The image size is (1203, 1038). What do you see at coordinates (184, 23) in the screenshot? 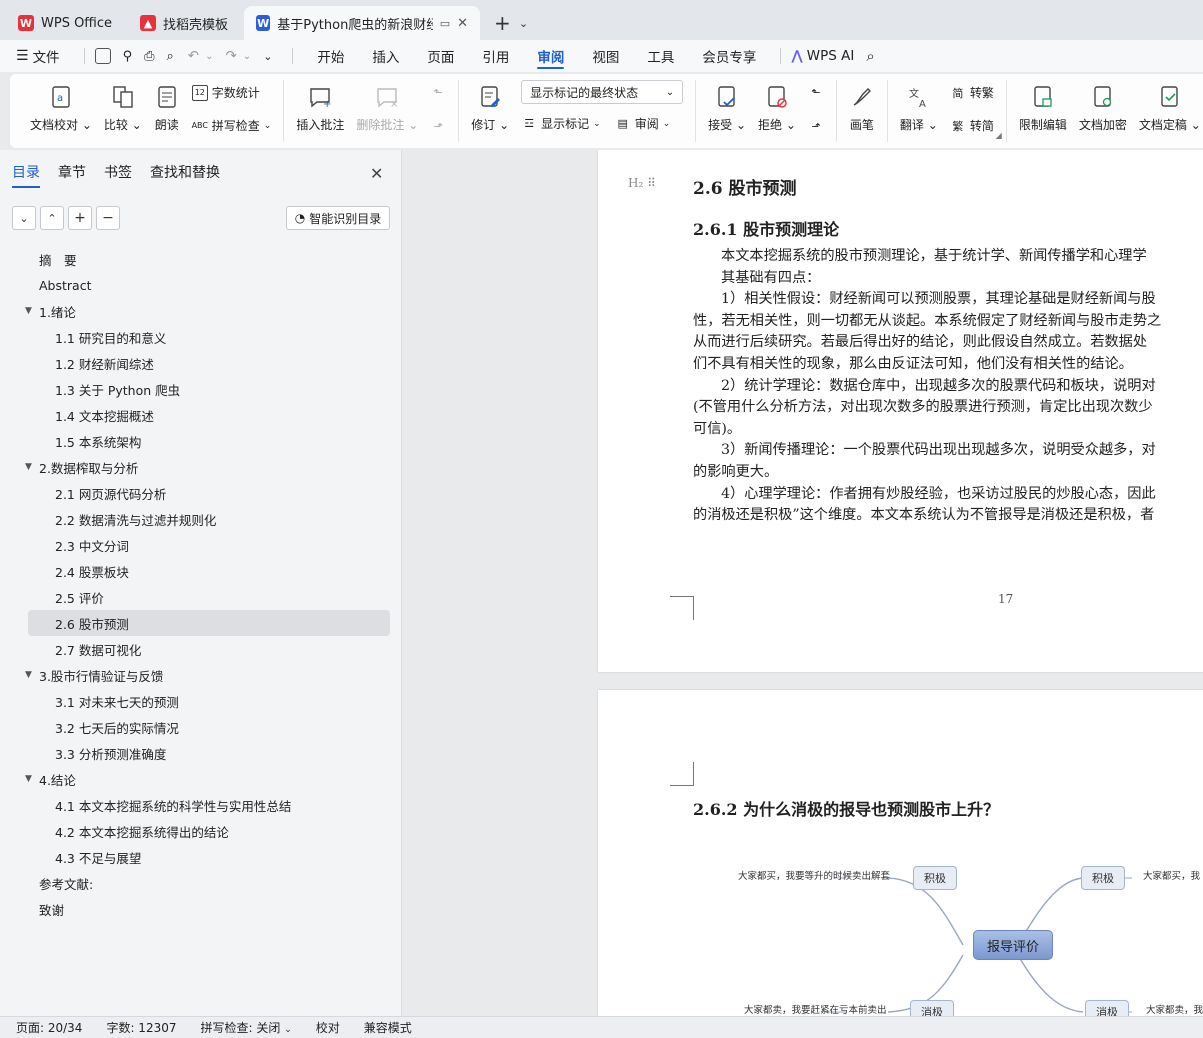
I see `tab-docer: ▲ 找稻壳模板` at bounding box center [184, 23].